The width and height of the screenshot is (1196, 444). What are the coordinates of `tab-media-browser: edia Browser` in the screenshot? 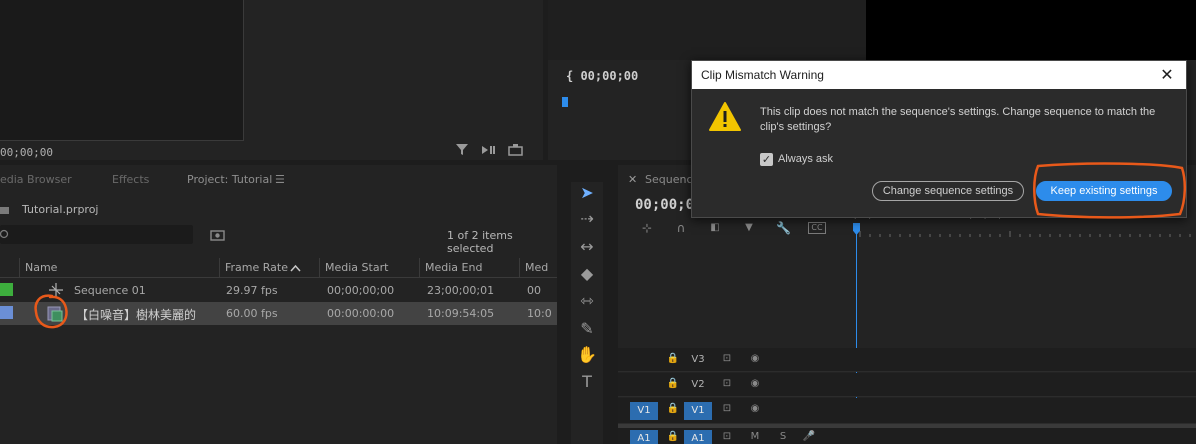 It's located at (36, 179).